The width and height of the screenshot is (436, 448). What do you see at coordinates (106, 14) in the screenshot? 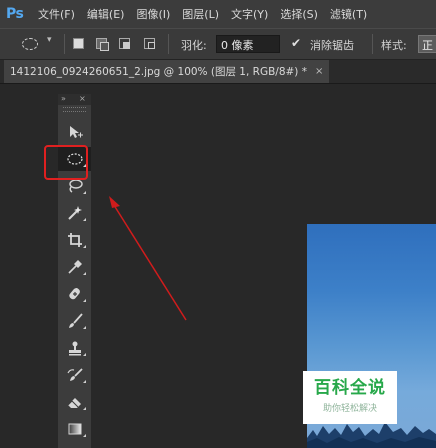
I see `menu-edit: 编辑(E)` at bounding box center [106, 14].